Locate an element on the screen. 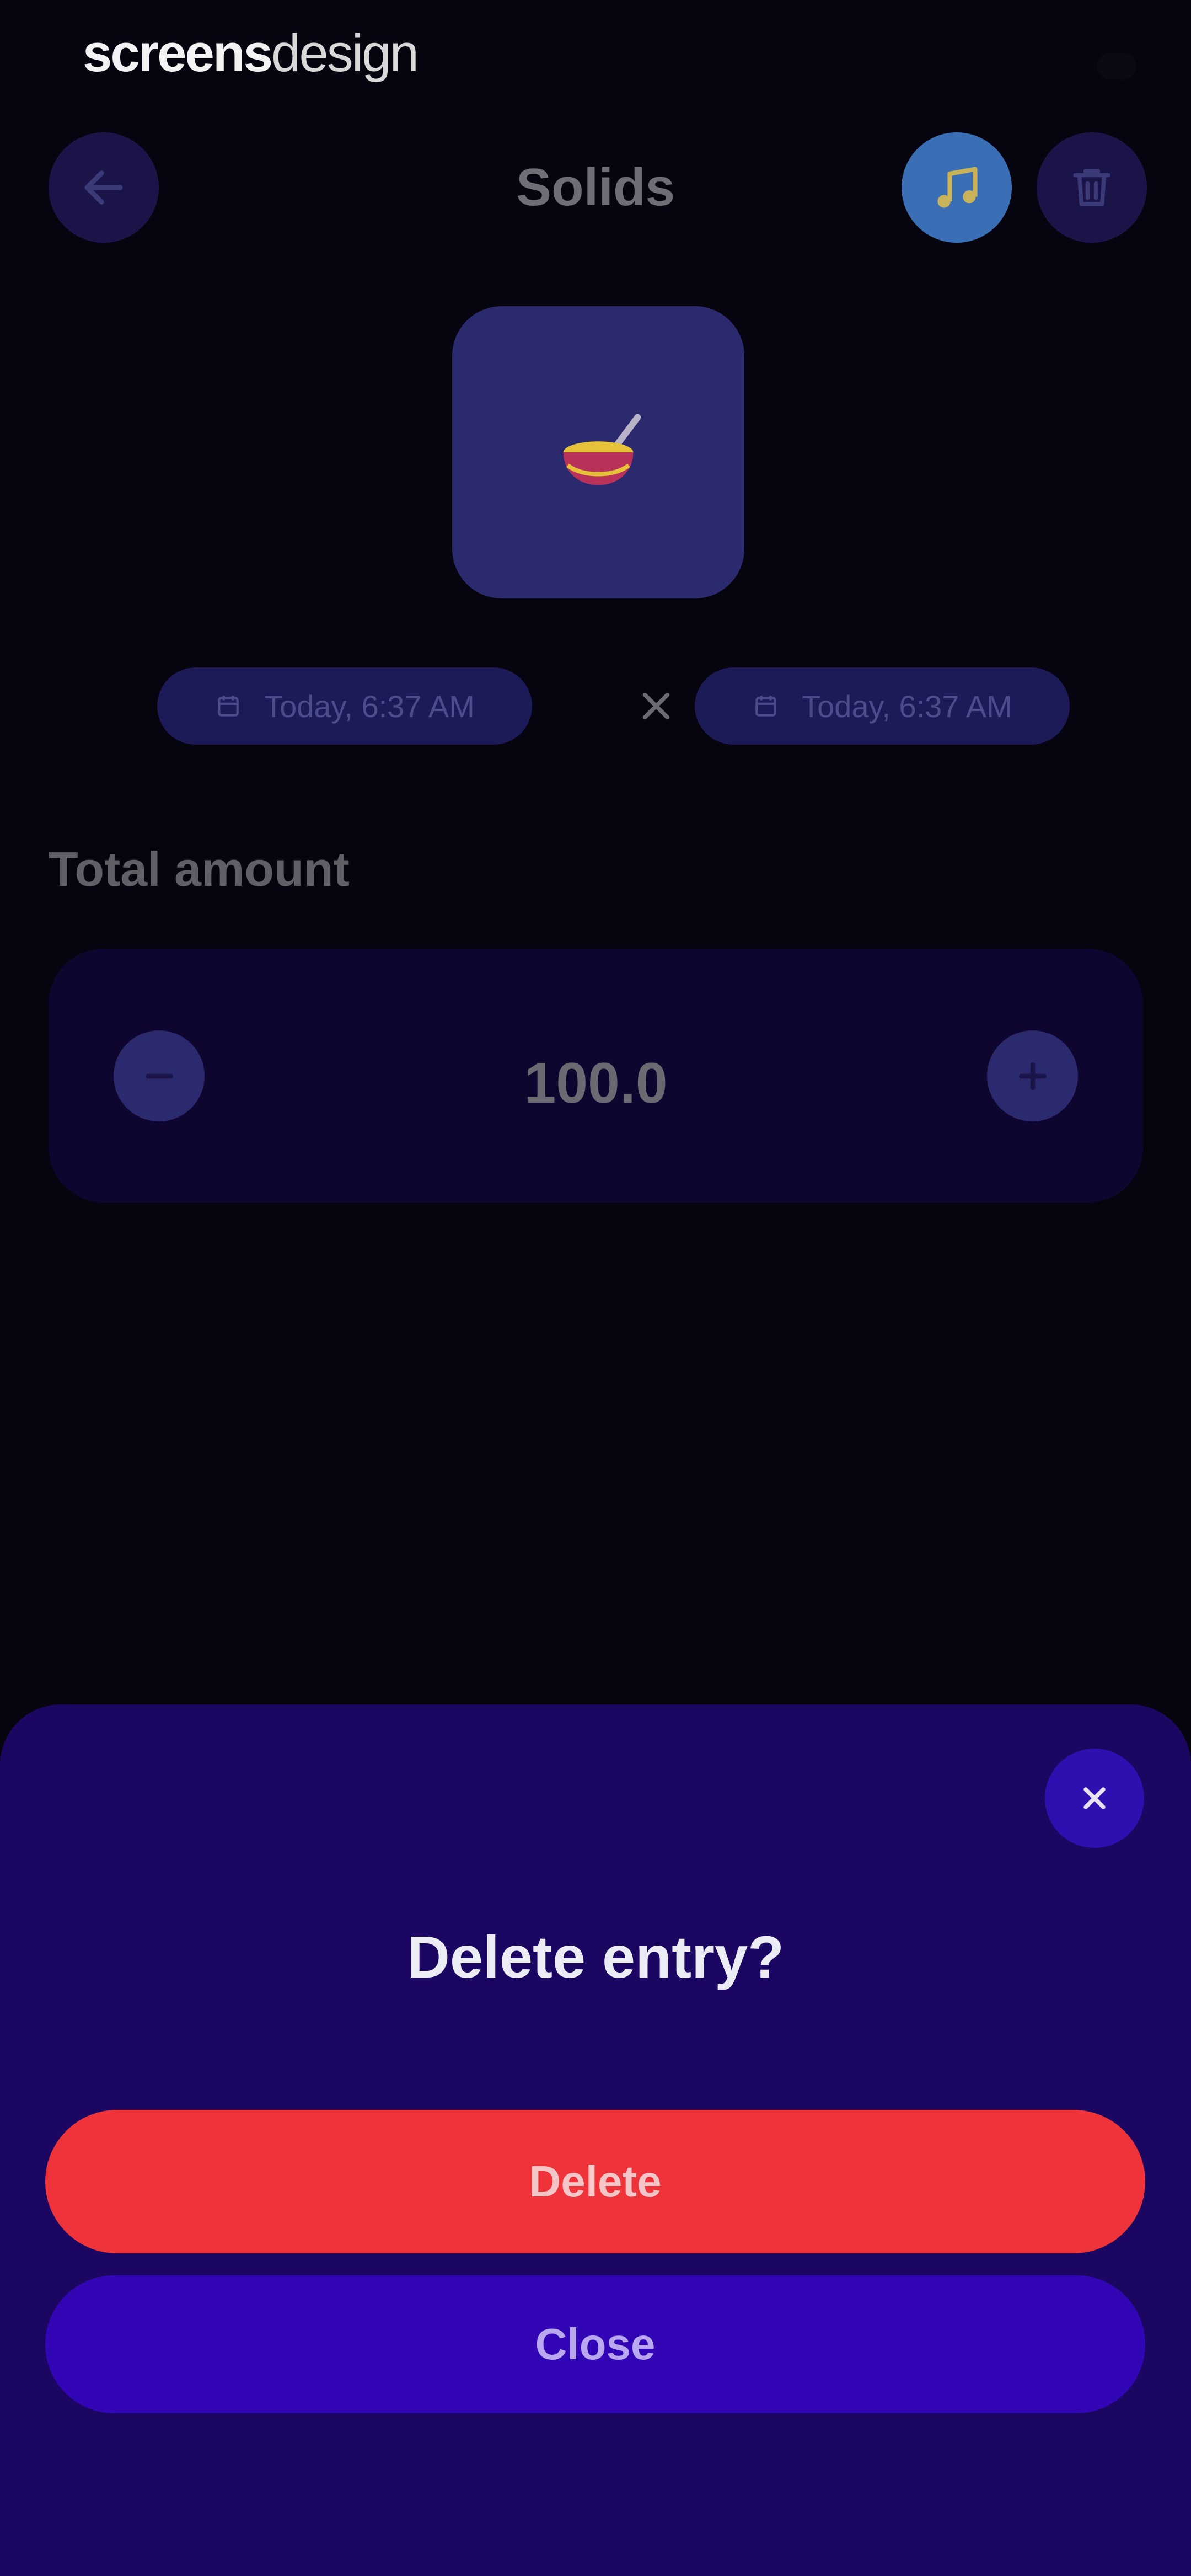 This screenshot has width=1191, height=2576. increment-button is located at coordinates (1032, 1075).